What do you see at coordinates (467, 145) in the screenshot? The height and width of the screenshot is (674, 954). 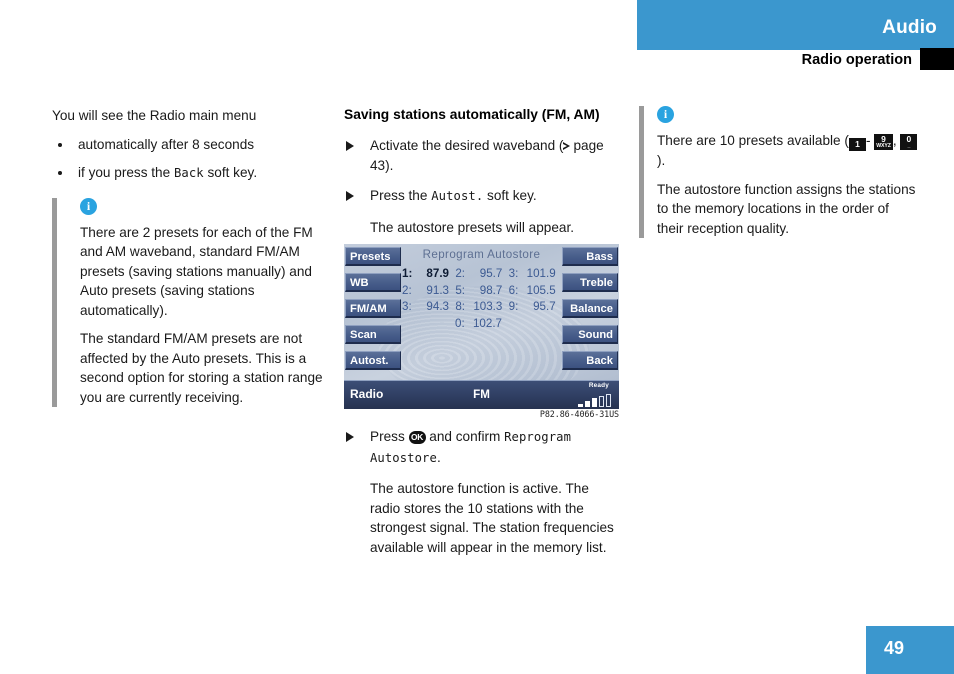 I see `step-text: Activate the desired waveband (` at bounding box center [467, 145].